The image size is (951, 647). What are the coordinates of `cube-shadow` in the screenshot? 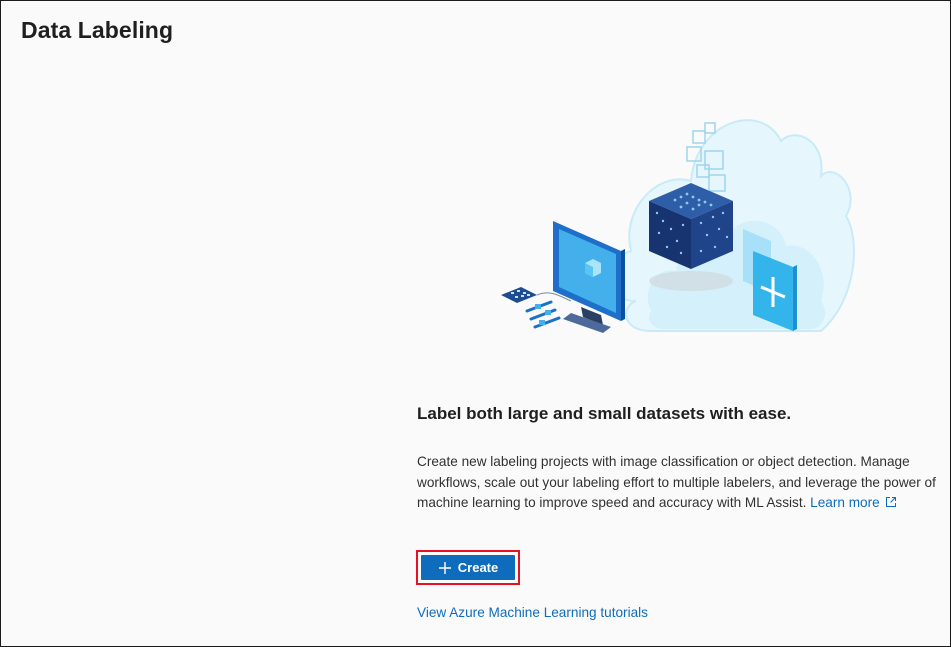 It's located at (691, 281).